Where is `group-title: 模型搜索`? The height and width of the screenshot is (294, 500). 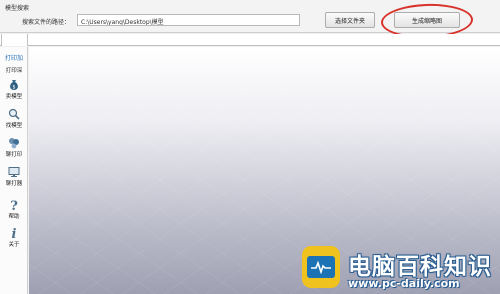
group-title: 模型搜索 is located at coordinates (17, 8).